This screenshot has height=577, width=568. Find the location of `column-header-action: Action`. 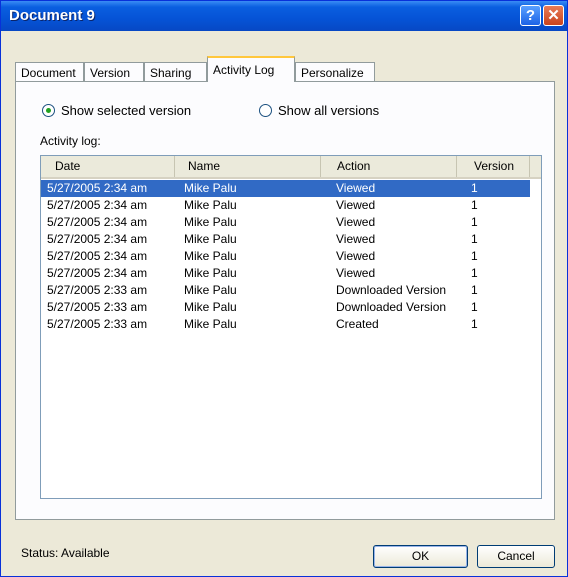

column-header-action: Action is located at coordinates (389, 166).